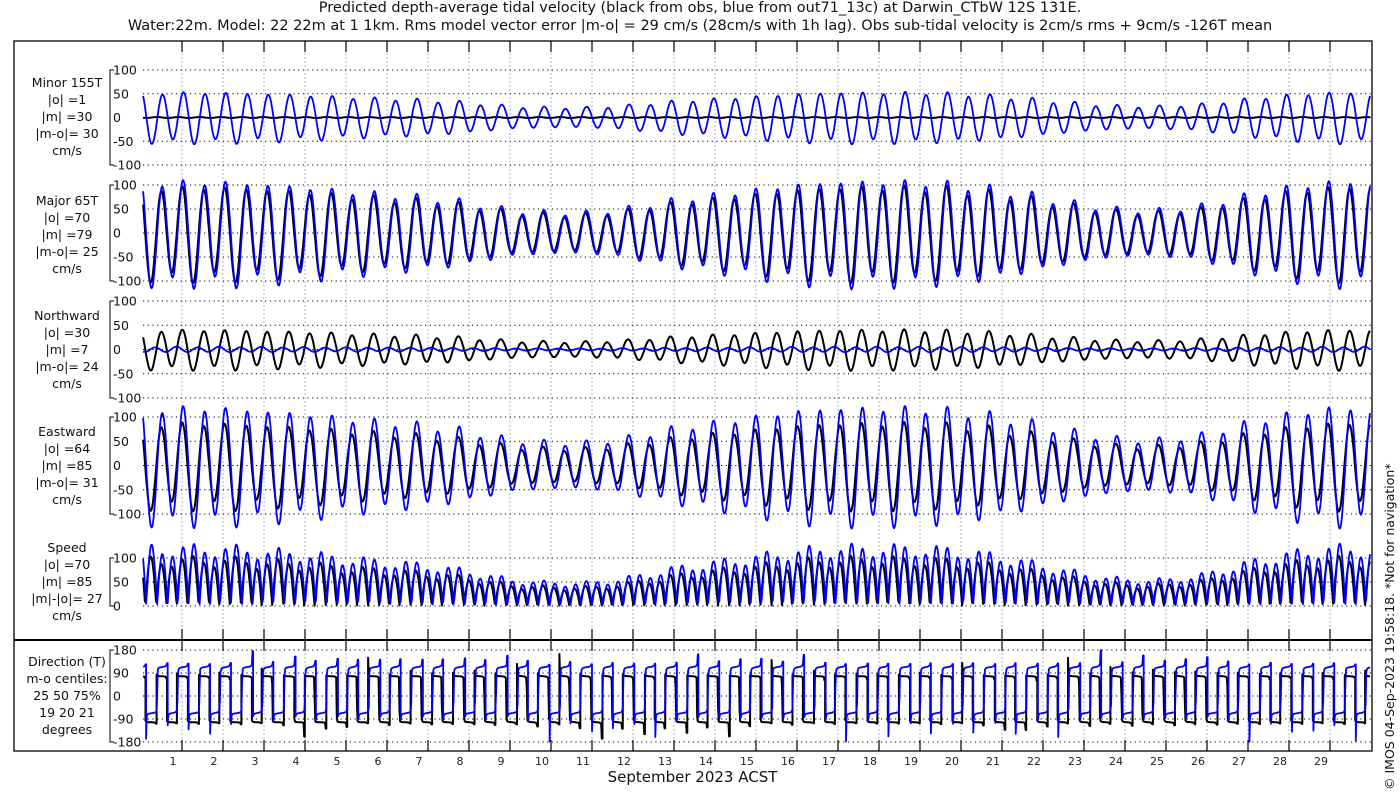 Image resolution: width=1400 pixels, height=800 pixels. Describe the element at coordinates (67, 251) in the screenshot. I see `panel-label-line: |m-o|= 25` at that location.